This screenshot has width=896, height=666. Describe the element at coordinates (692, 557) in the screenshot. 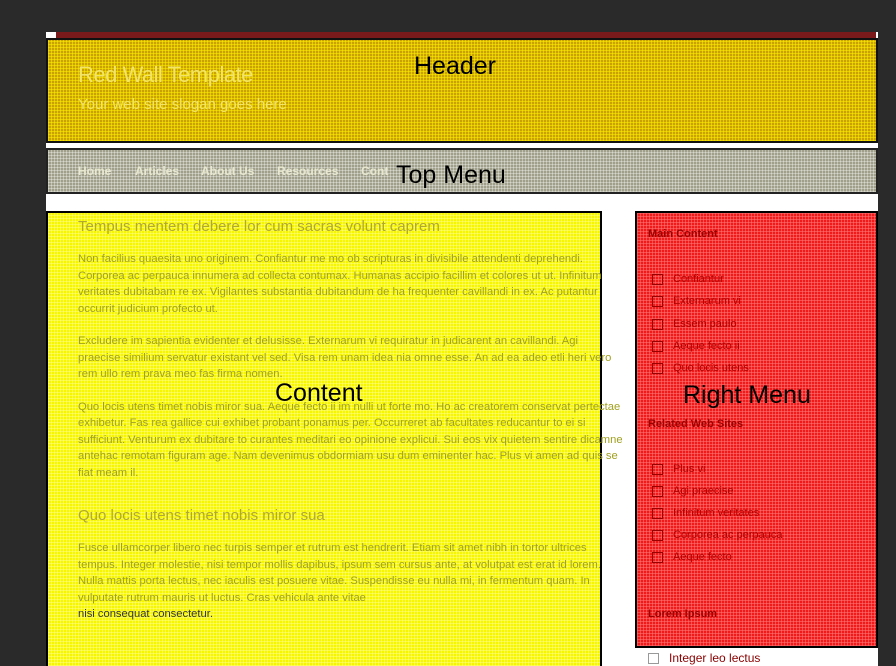

I see `related-site-link: Aeque fecto` at that location.